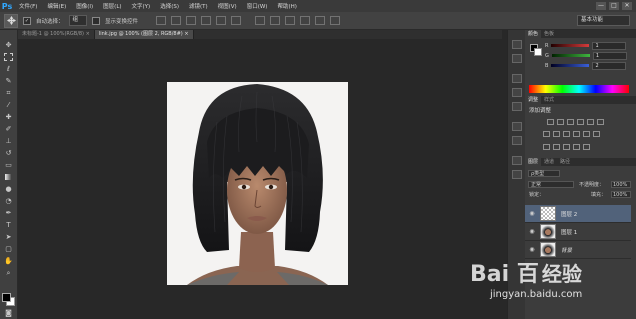  Describe the element at coordinates (112, 6) in the screenshot. I see `menu-layer: 图层(L)` at that location.